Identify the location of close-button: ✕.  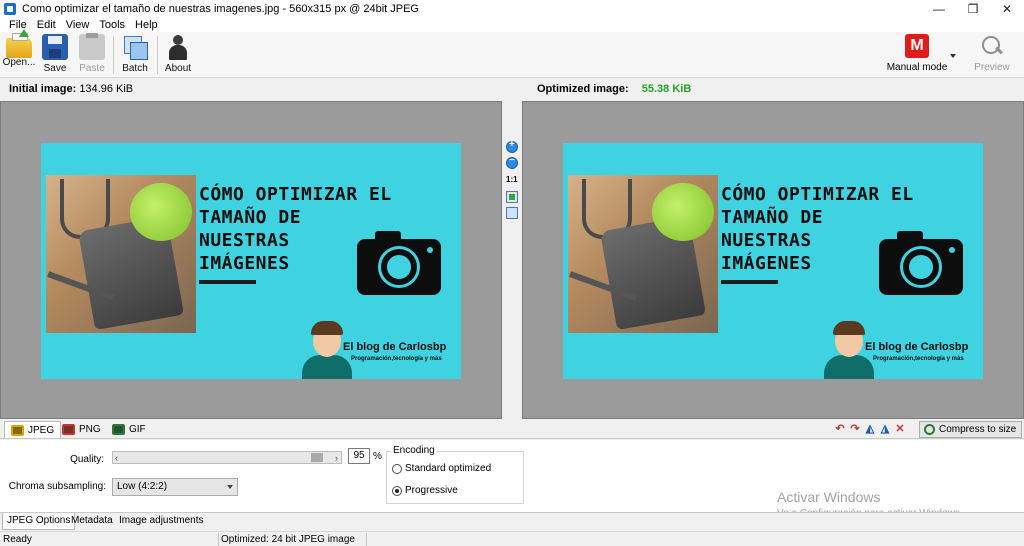
(1007, 8).